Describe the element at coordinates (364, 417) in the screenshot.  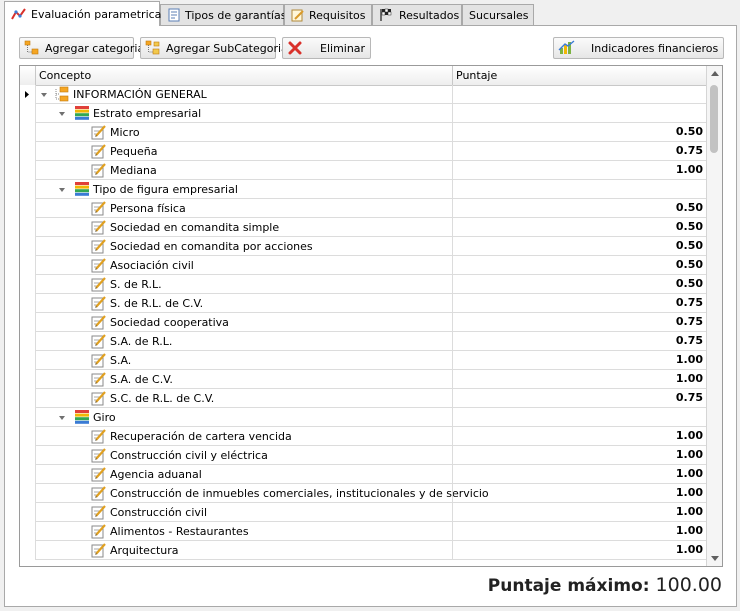
I see `tree-row: Giro` at that location.